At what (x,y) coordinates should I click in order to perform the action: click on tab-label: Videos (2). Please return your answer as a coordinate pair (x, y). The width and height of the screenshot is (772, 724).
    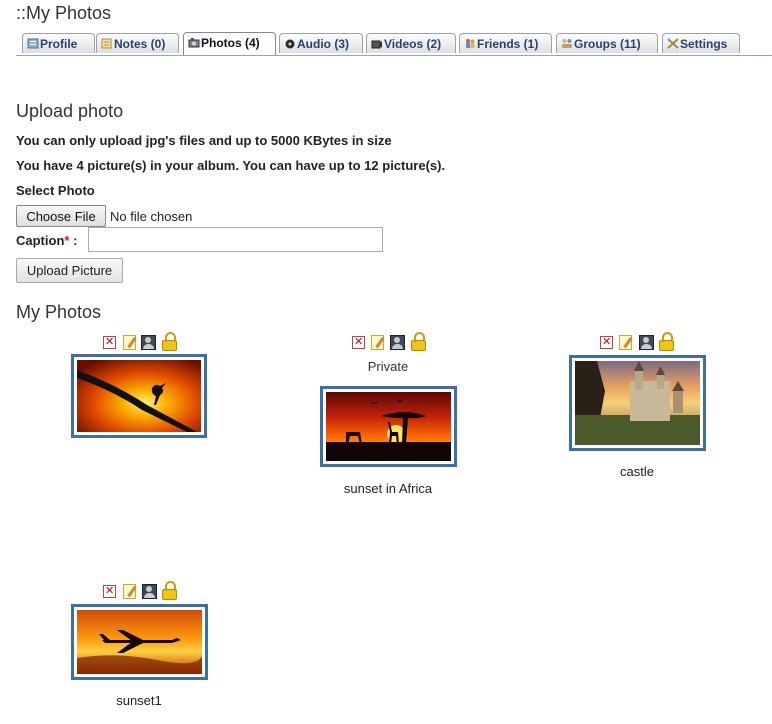
    Looking at the image, I should click on (413, 44).